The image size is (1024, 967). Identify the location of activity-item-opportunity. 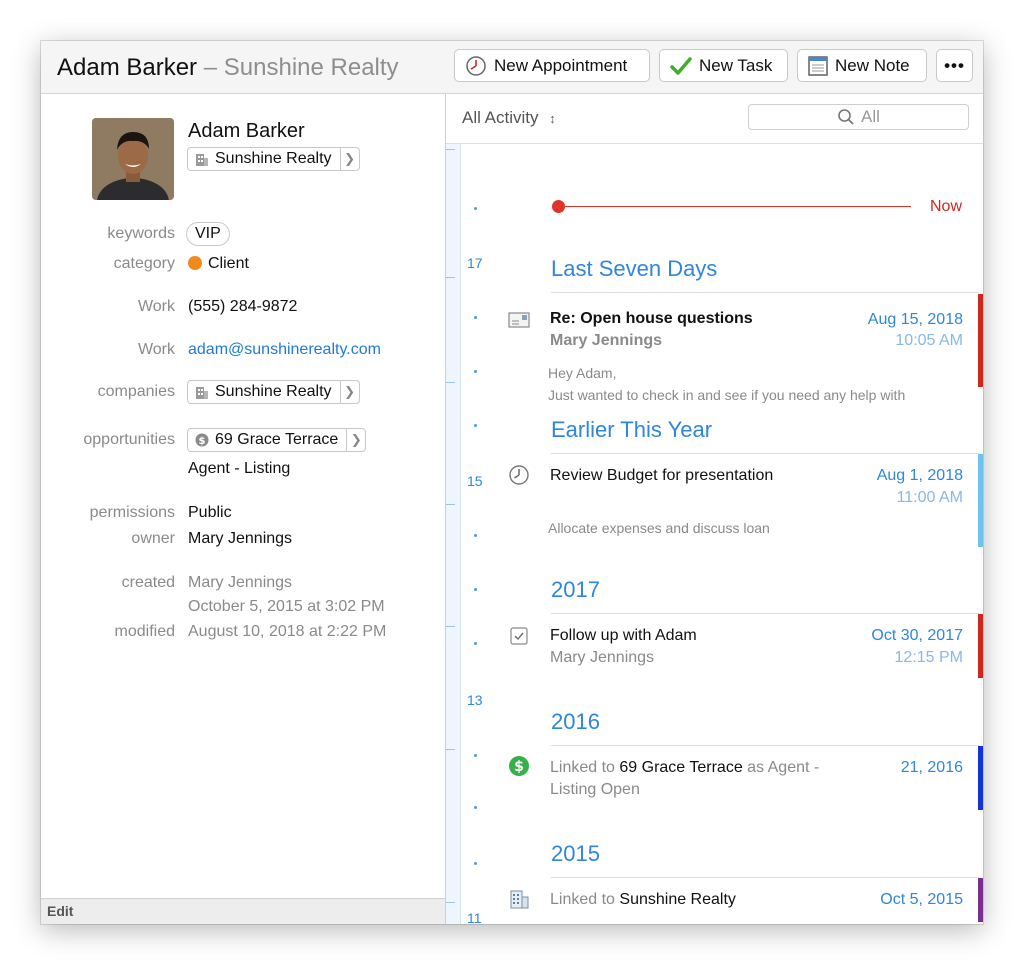
(741, 779).